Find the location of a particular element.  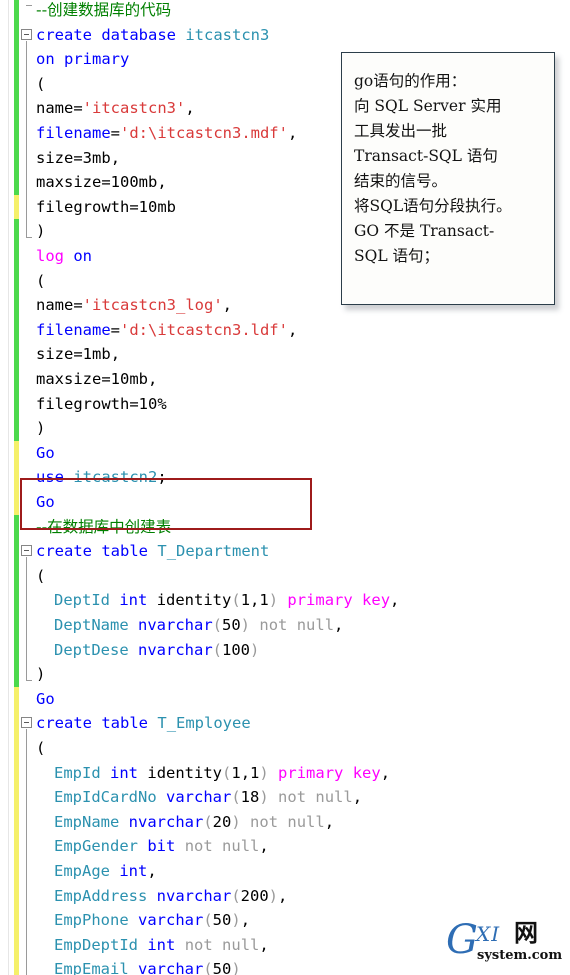

code-line: create database itcastcn3 is located at coordinates (152, 35).